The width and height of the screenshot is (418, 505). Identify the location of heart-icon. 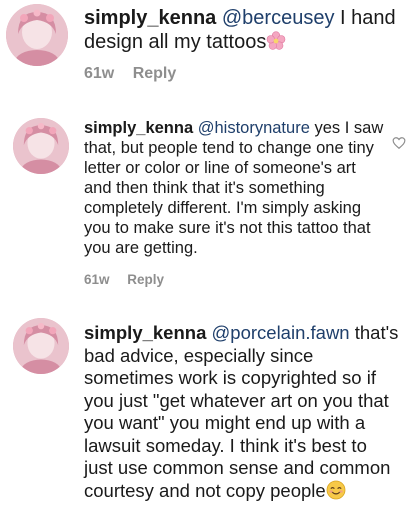
(399, 143).